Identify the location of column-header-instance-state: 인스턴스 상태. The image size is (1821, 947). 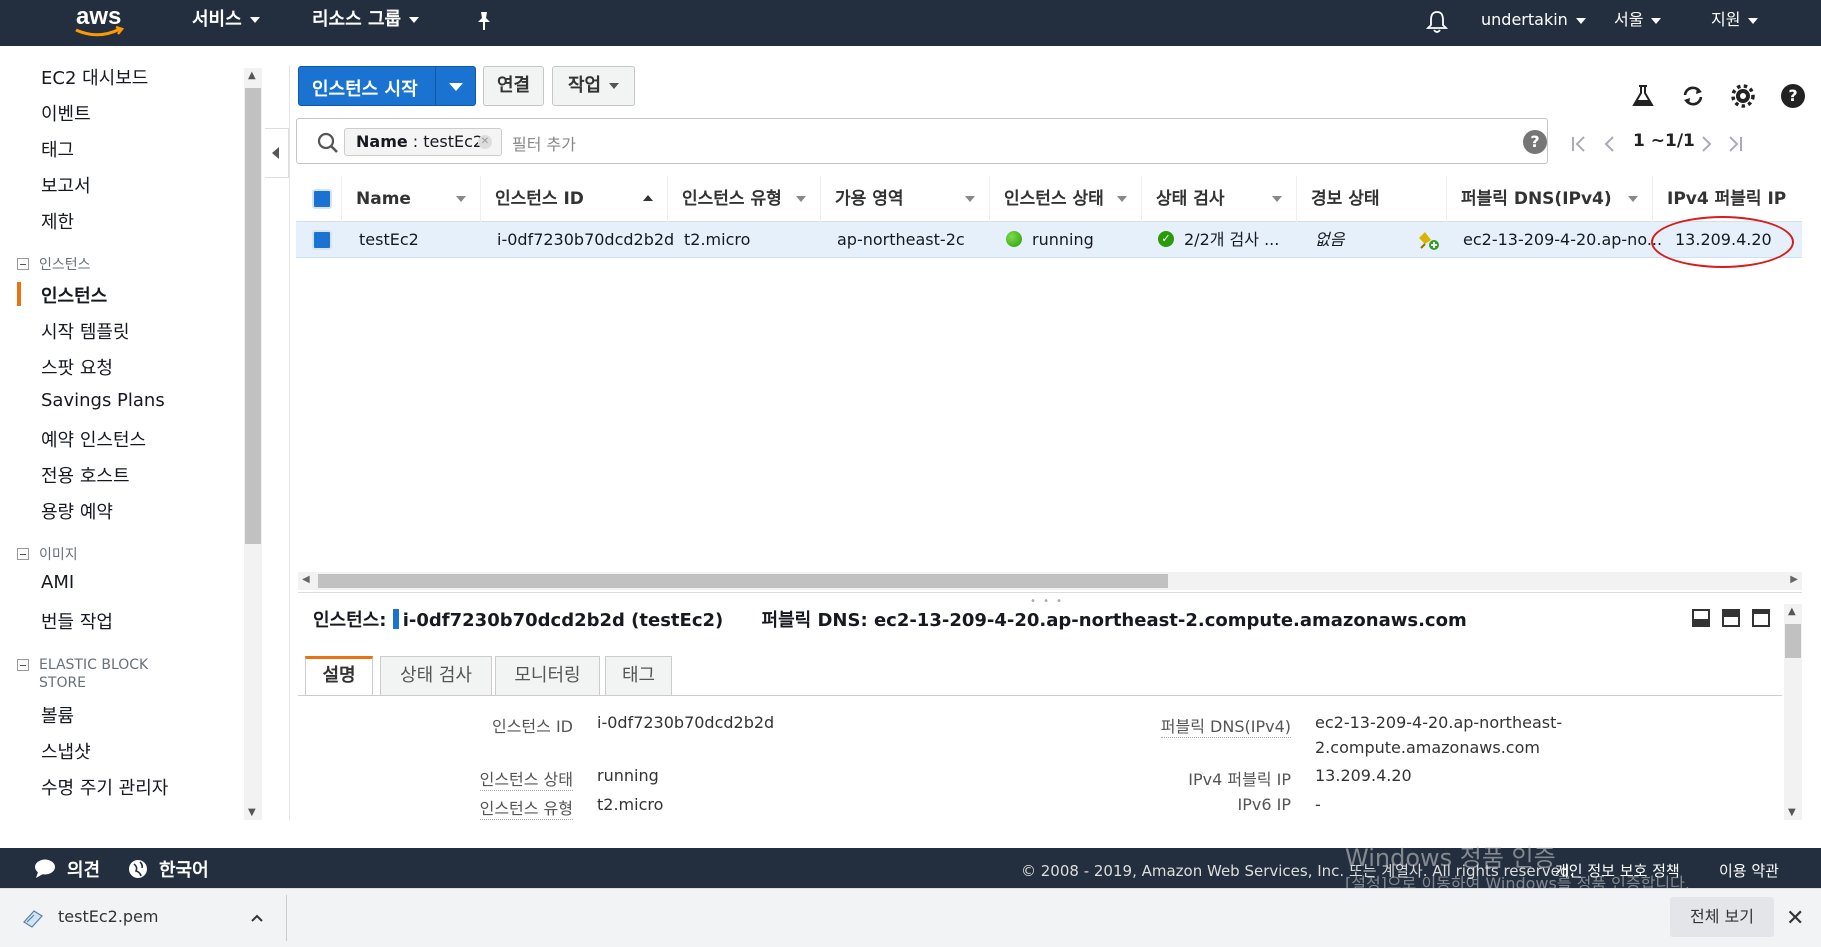
(1065, 199).